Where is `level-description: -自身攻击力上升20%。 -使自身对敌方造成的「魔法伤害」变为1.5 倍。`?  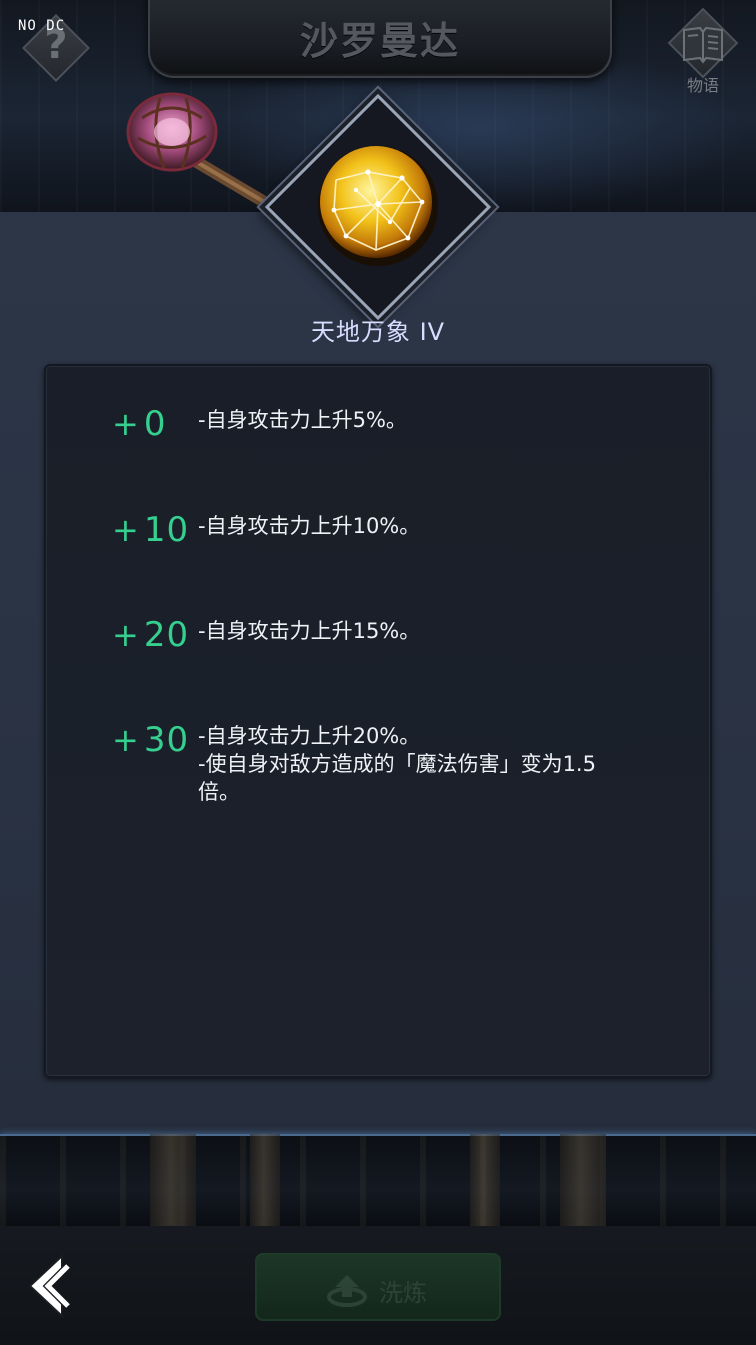
level-description: -自身攻击力上升20%。 -使自身对敌方造成的「魔法伤害」变为1.5 倍。 is located at coordinates (433, 764).